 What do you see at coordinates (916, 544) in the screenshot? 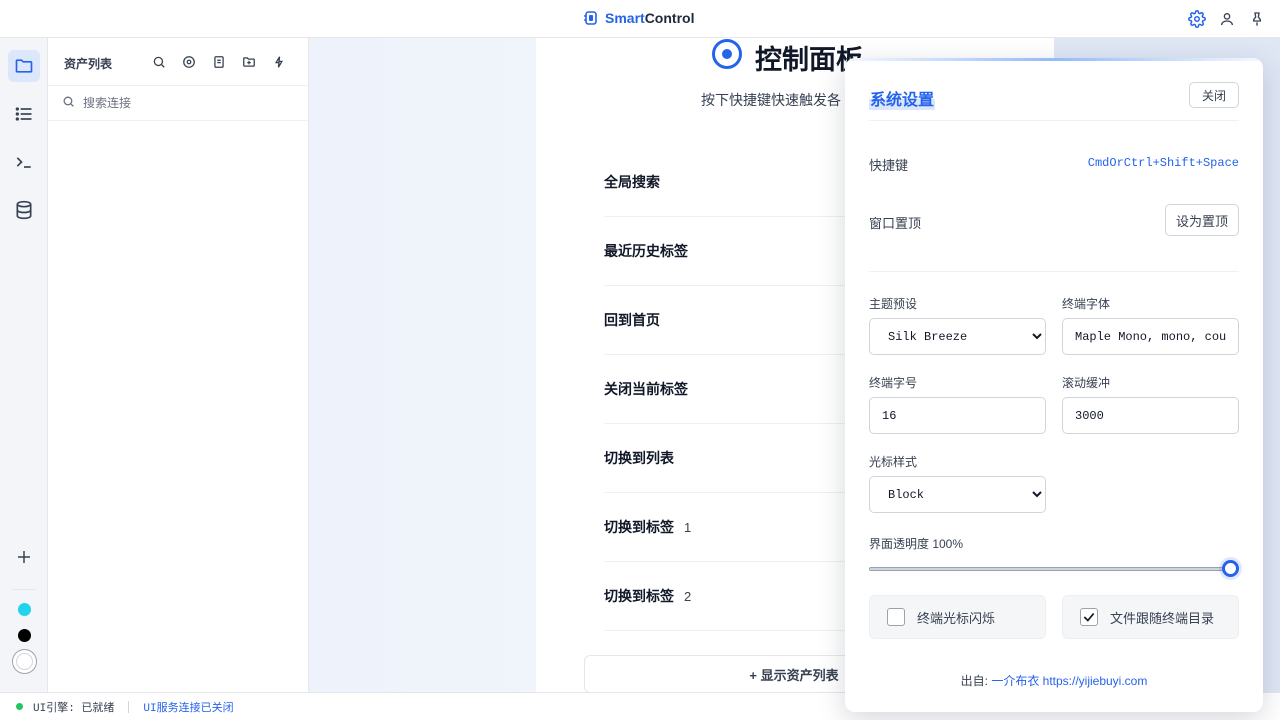
I see `opacity-label: 界面透明度 100%` at bounding box center [916, 544].